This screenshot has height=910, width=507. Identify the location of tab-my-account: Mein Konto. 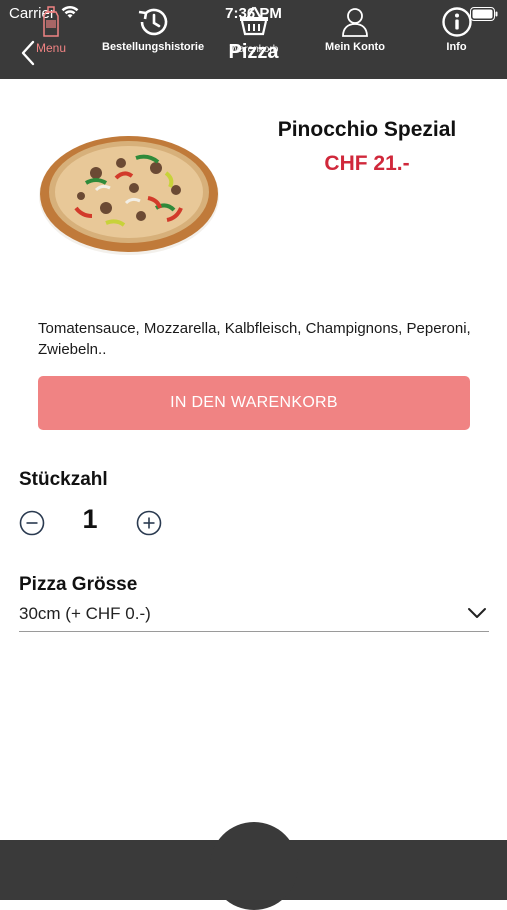
(355, 30).